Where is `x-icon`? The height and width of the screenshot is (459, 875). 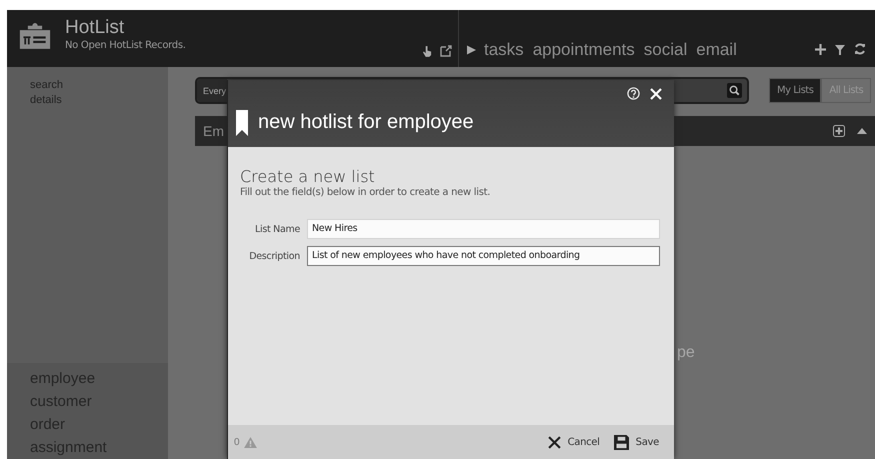 x-icon is located at coordinates (554, 442).